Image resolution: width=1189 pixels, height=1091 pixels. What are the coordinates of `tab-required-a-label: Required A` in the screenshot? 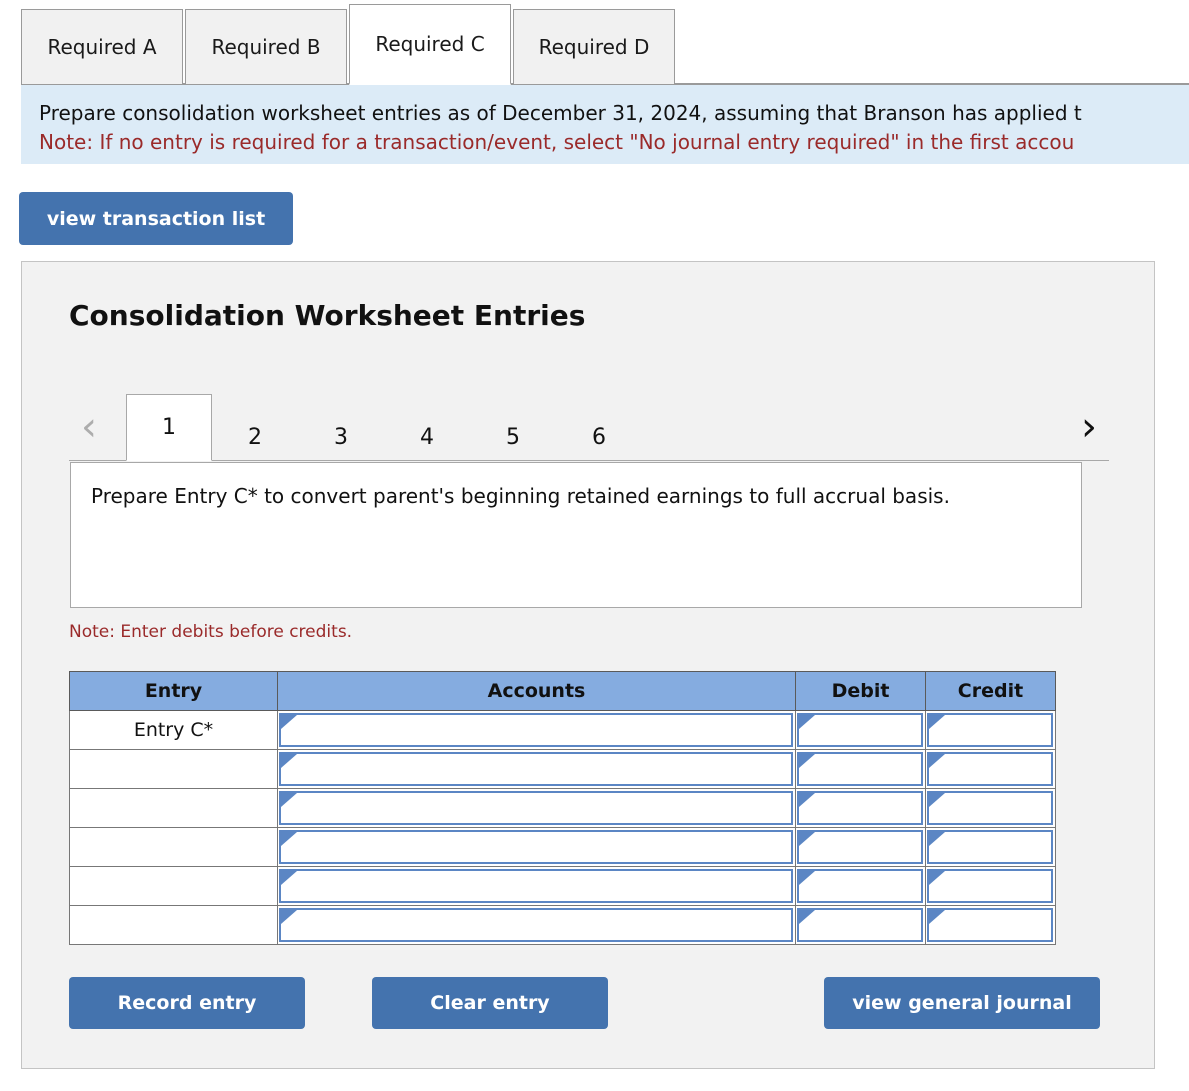 It's located at (102, 47).